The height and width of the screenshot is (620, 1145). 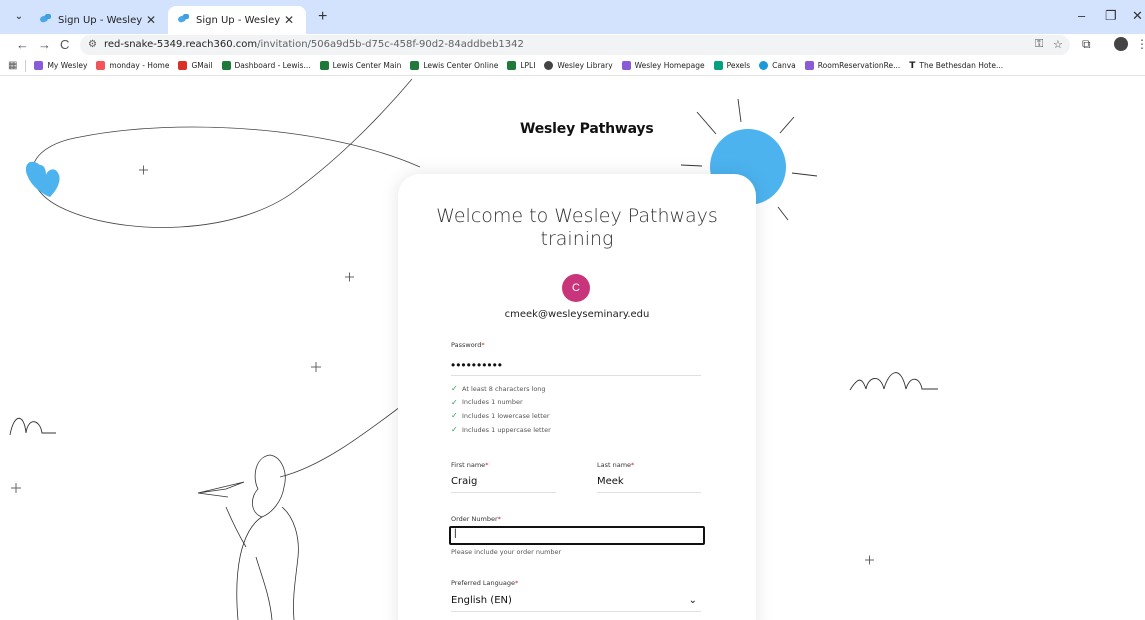 I want to click on back-button: ←, so click(x=22, y=44).